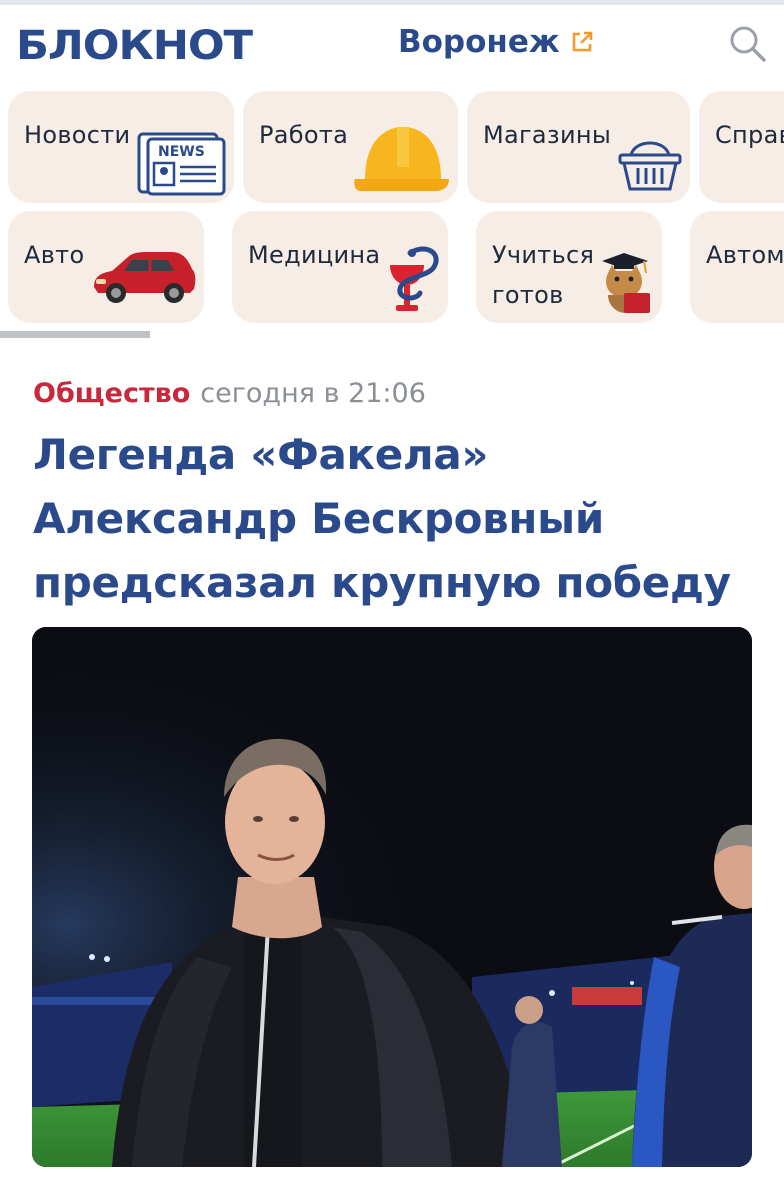 This screenshot has height=1200, width=784. I want to click on category-label: Автом, so click(745, 255).